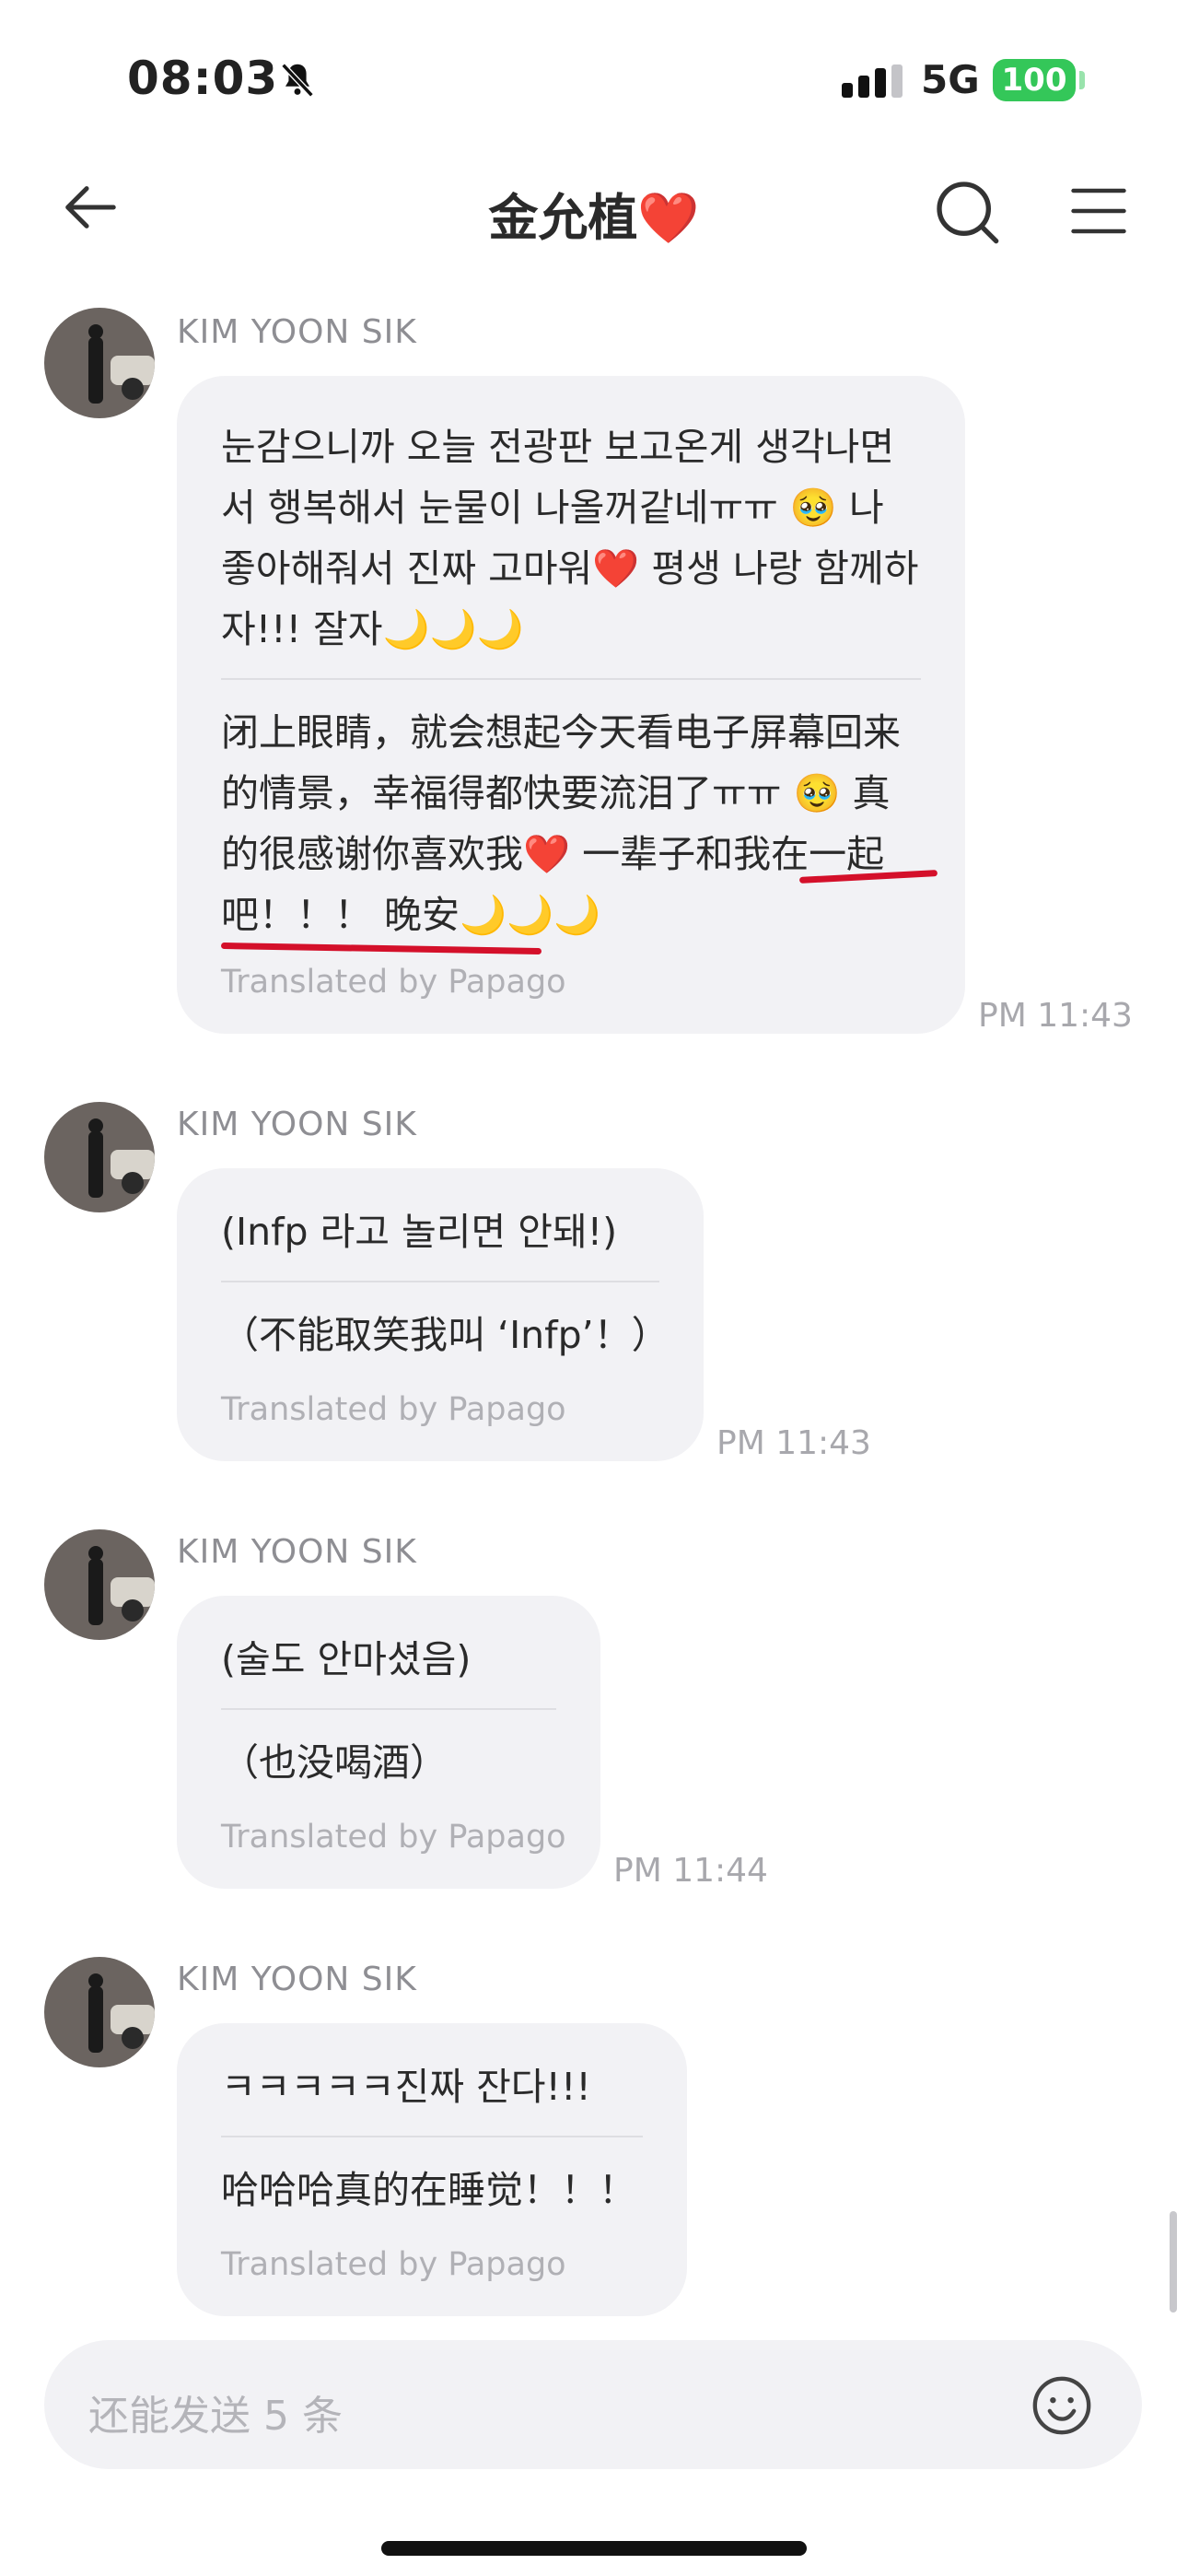 This screenshot has height=2576, width=1188. What do you see at coordinates (690, 1871) in the screenshot?
I see `message-time: PM 11:44` at bounding box center [690, 1871].